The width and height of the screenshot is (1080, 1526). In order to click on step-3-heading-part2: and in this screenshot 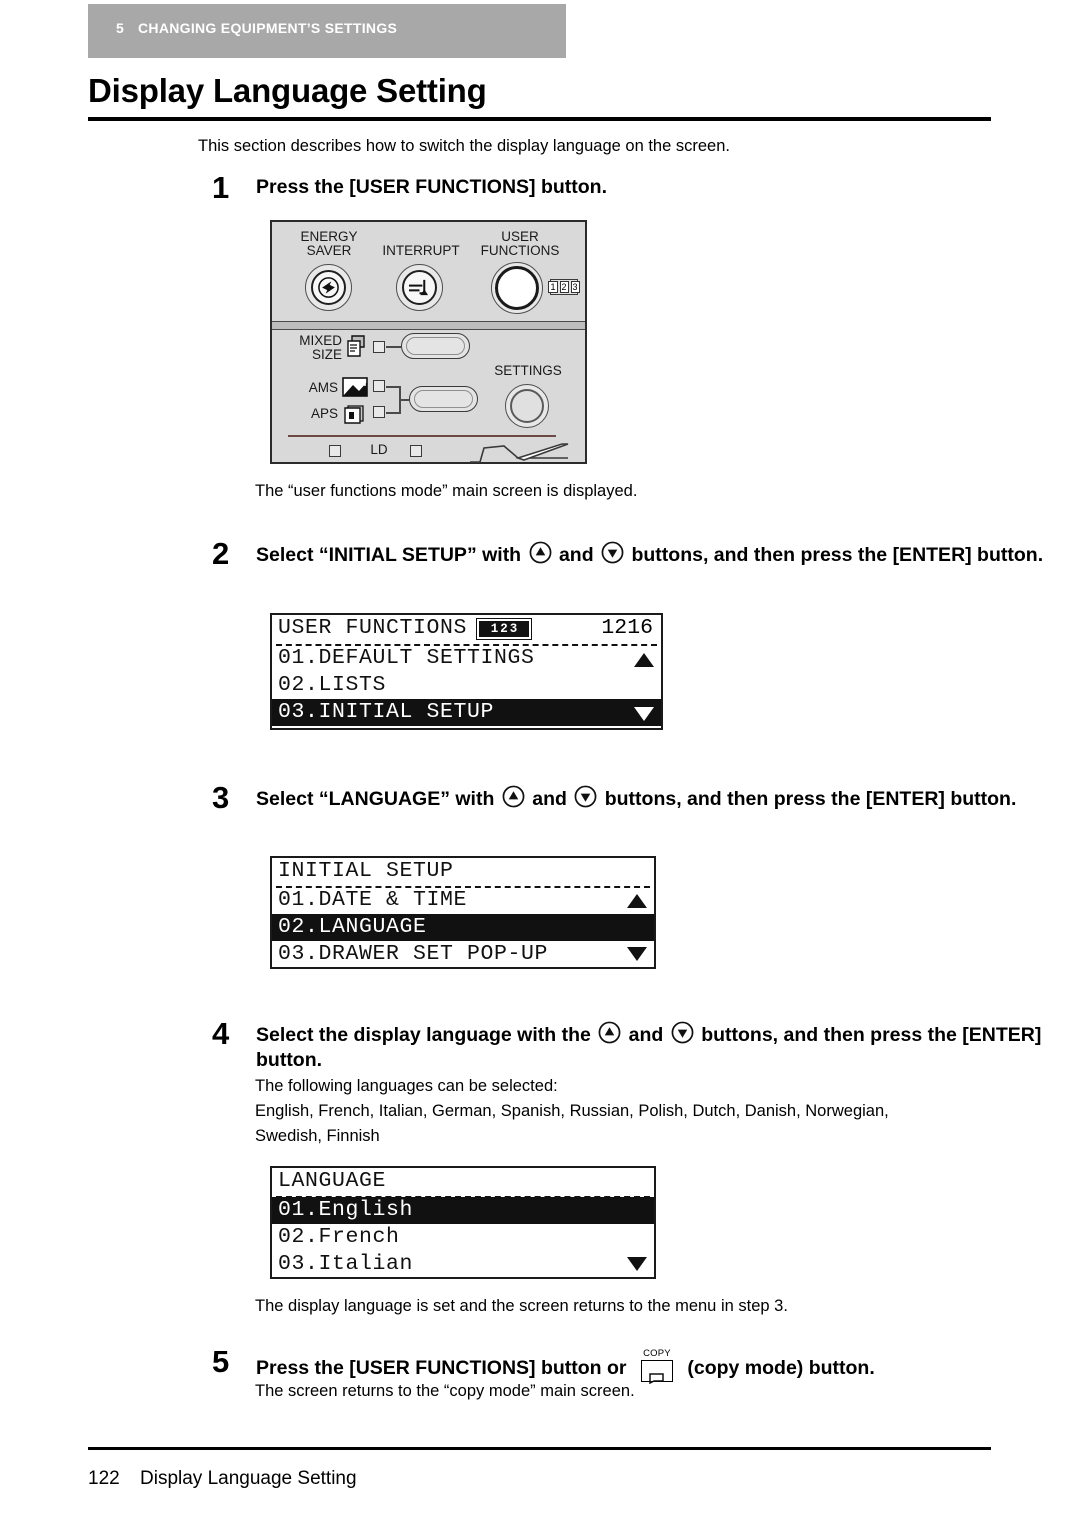, I will do `click(549, 799)`.